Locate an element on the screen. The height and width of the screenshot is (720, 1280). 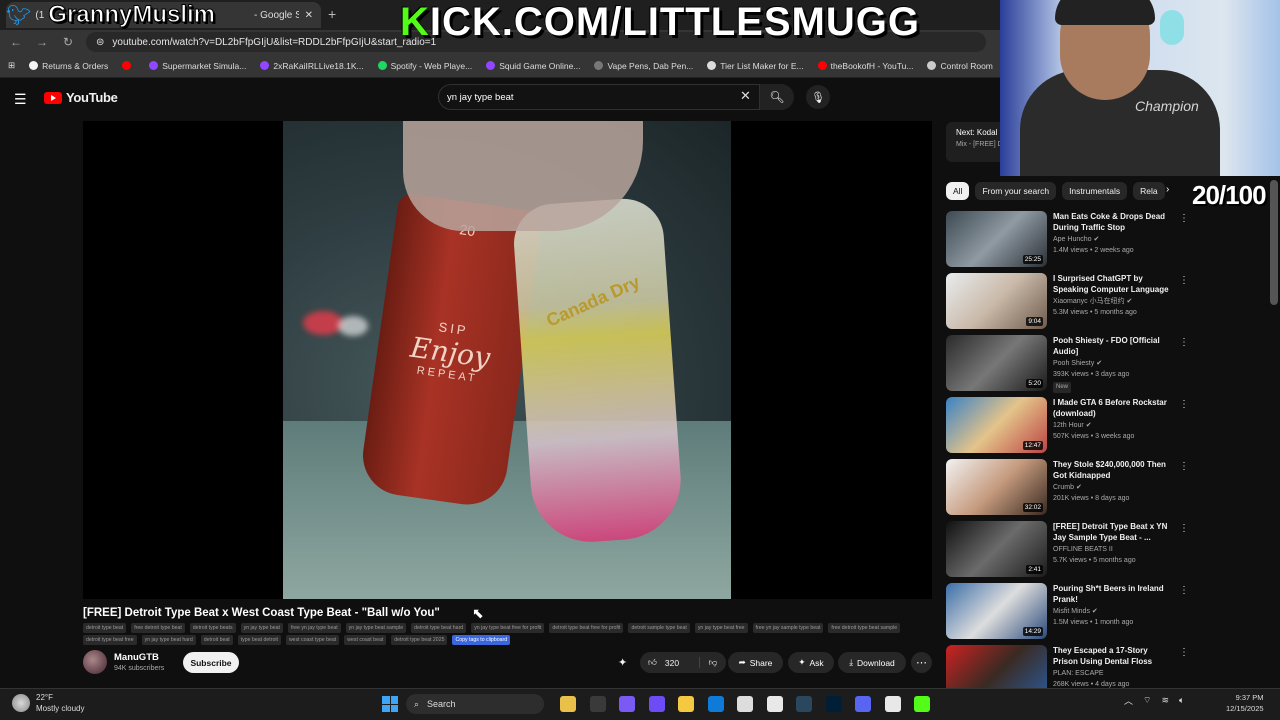
tag: detroit type beat is located at coordinates (105, 628).